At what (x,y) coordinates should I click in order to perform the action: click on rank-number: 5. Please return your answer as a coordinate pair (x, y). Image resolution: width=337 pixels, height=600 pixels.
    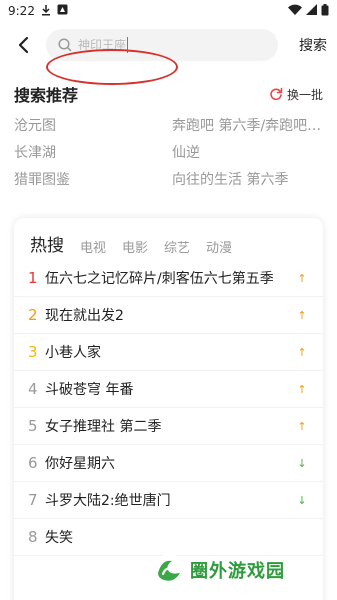
    Looking at the image, I should click on (33, 426).